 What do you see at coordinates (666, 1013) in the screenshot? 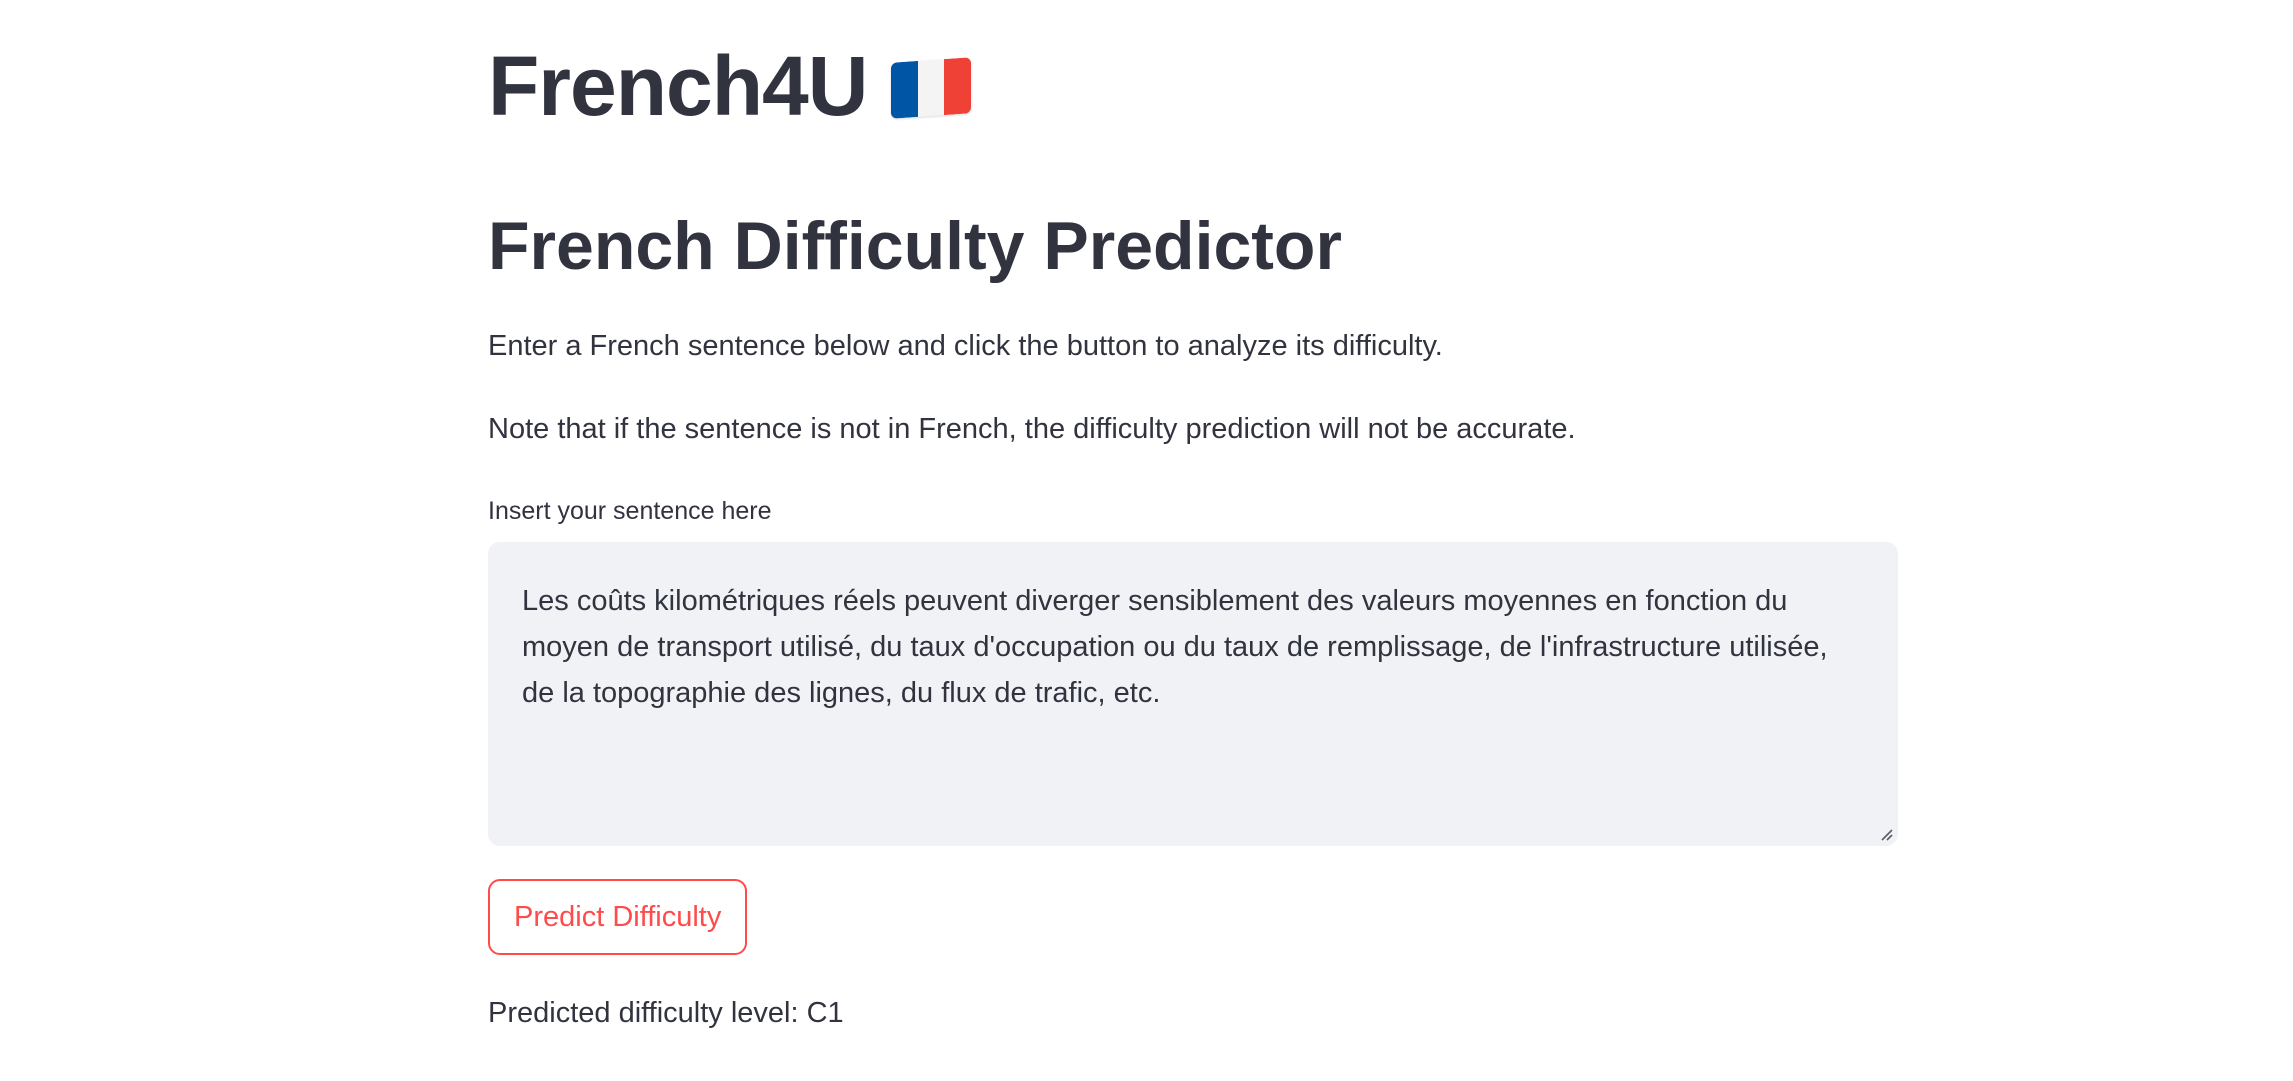
I see `predicted-difficulty-result: Predicted difficulty level: C1` at bounding box center [666, 1013].